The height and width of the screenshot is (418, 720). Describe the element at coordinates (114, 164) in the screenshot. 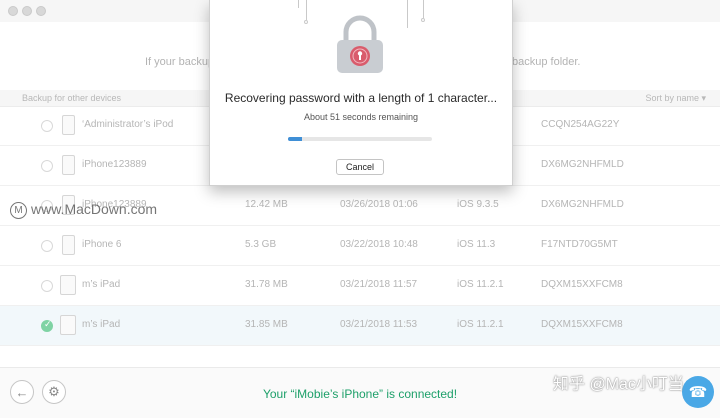

I see `device-name: iPhone123889` at that location.